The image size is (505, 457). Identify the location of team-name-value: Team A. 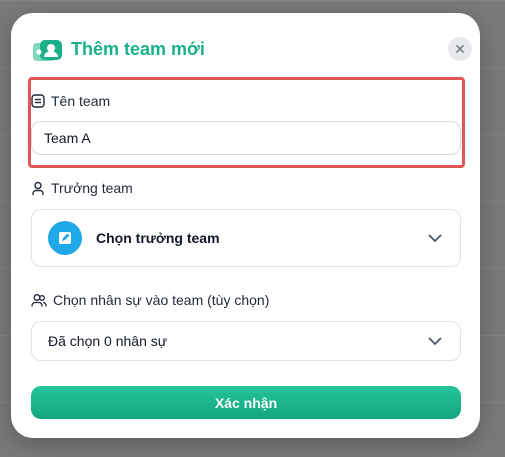
(67, 138).